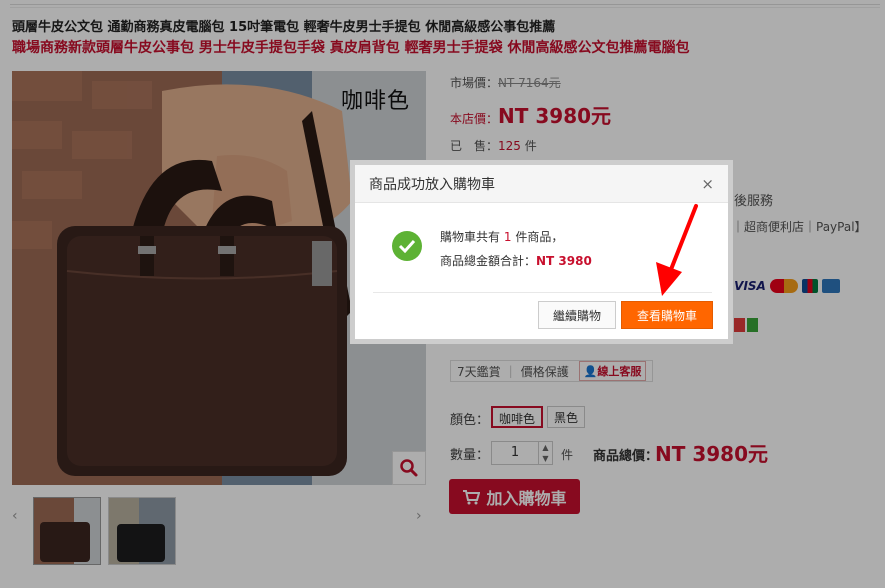 Image resolution: width=885 pixels, height=588 pixels. What do you see at coordinates (677, 250) in the screenshot?
I see `red-arrow-annotation` at bounding box center [677, 250].